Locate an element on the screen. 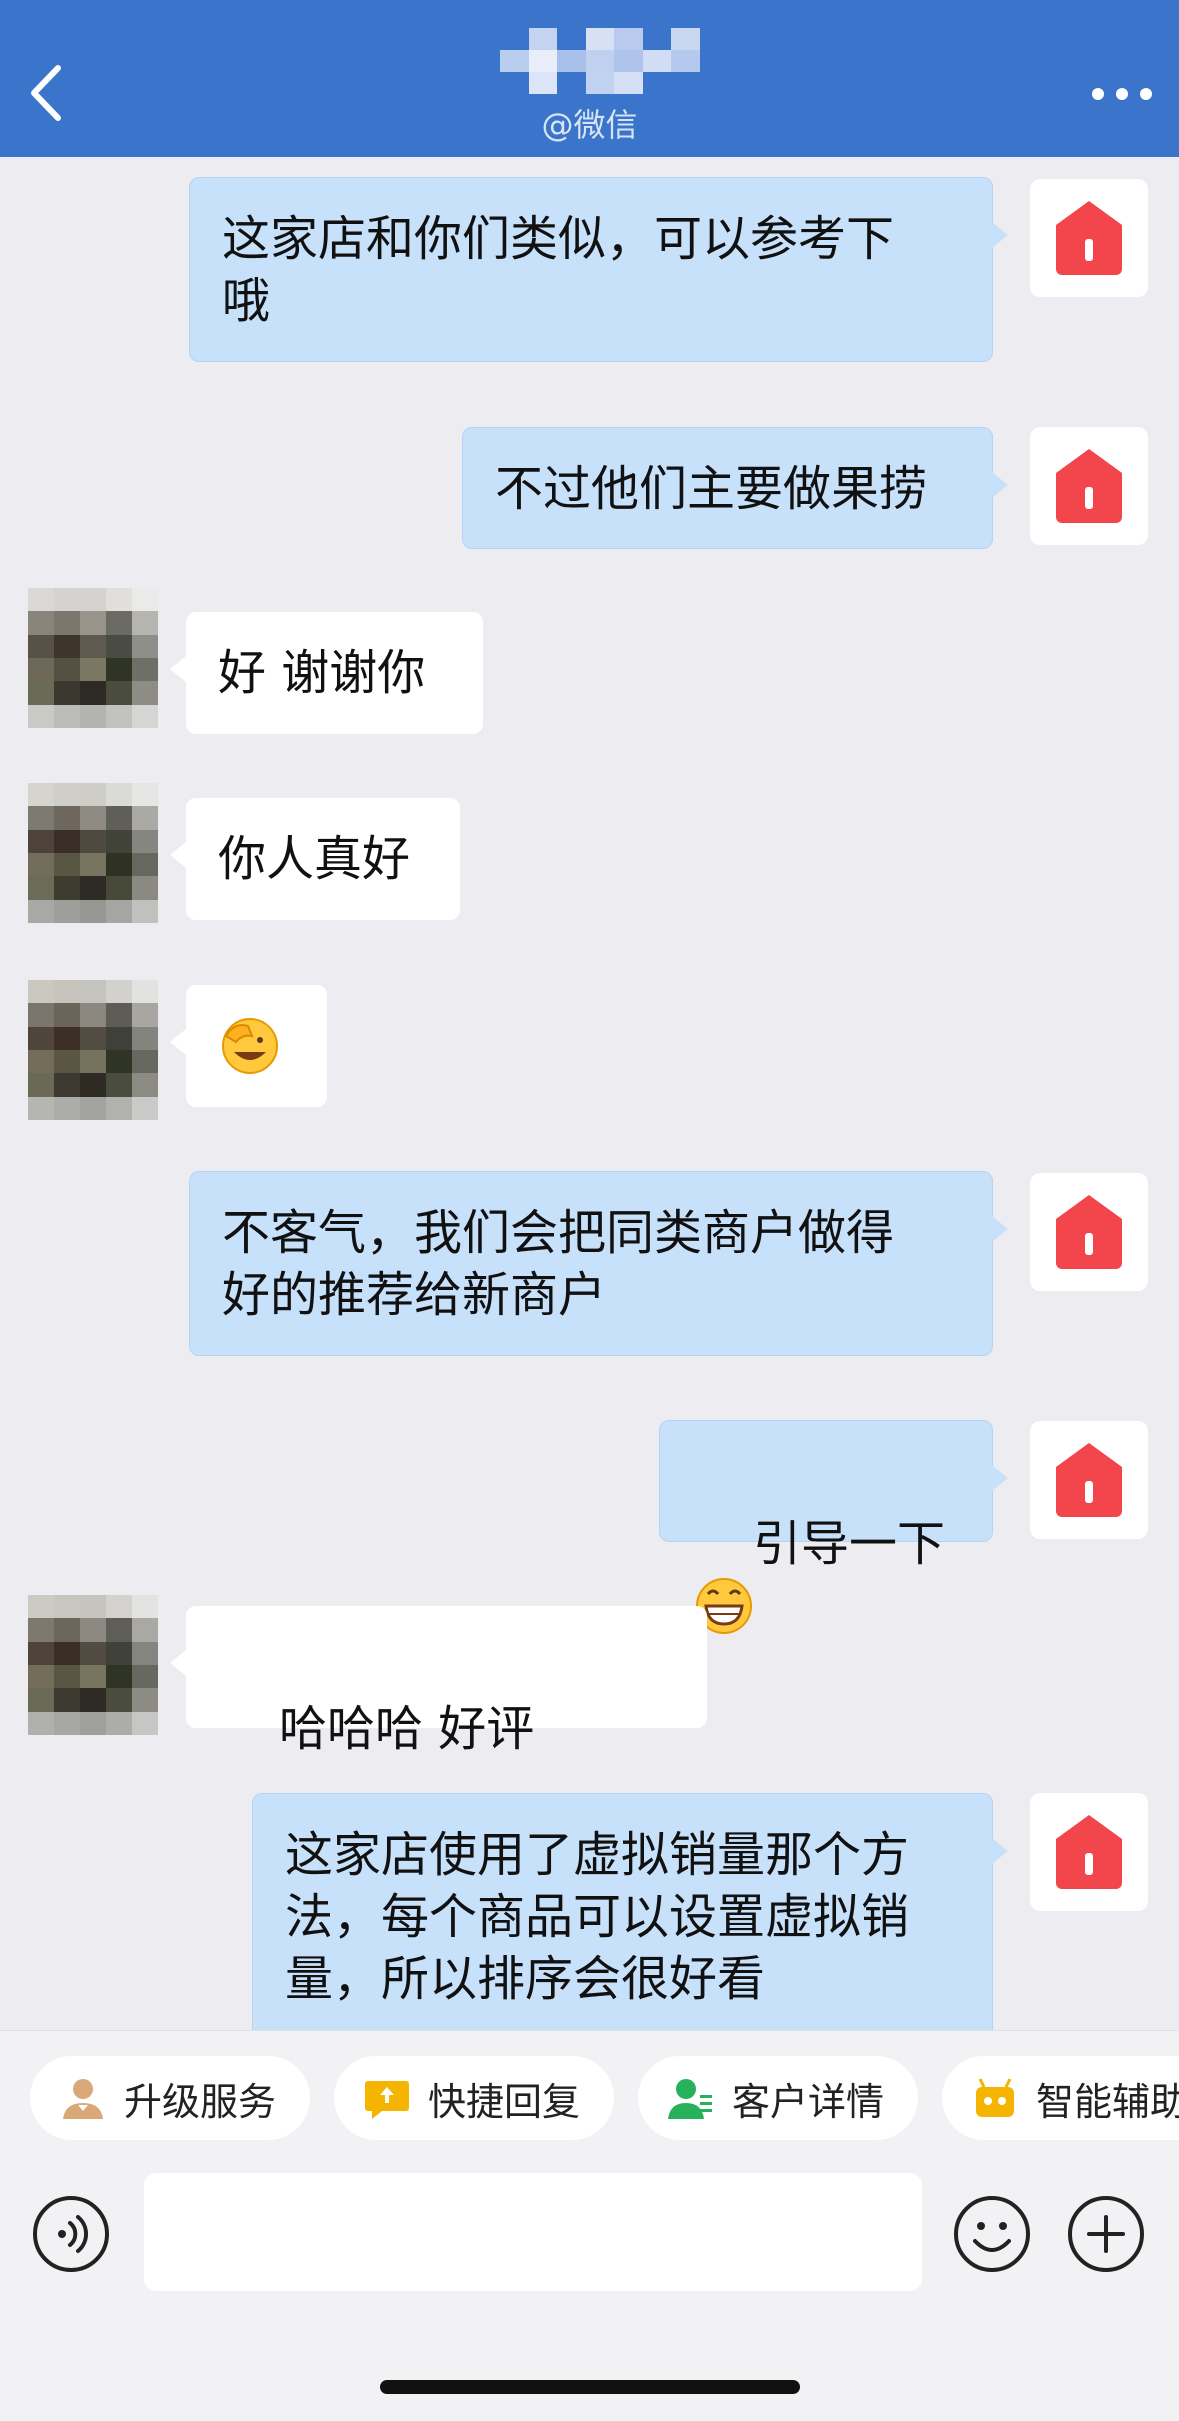  quick-action-label: 智能辅助 is located at coordinates (1107, 2101).